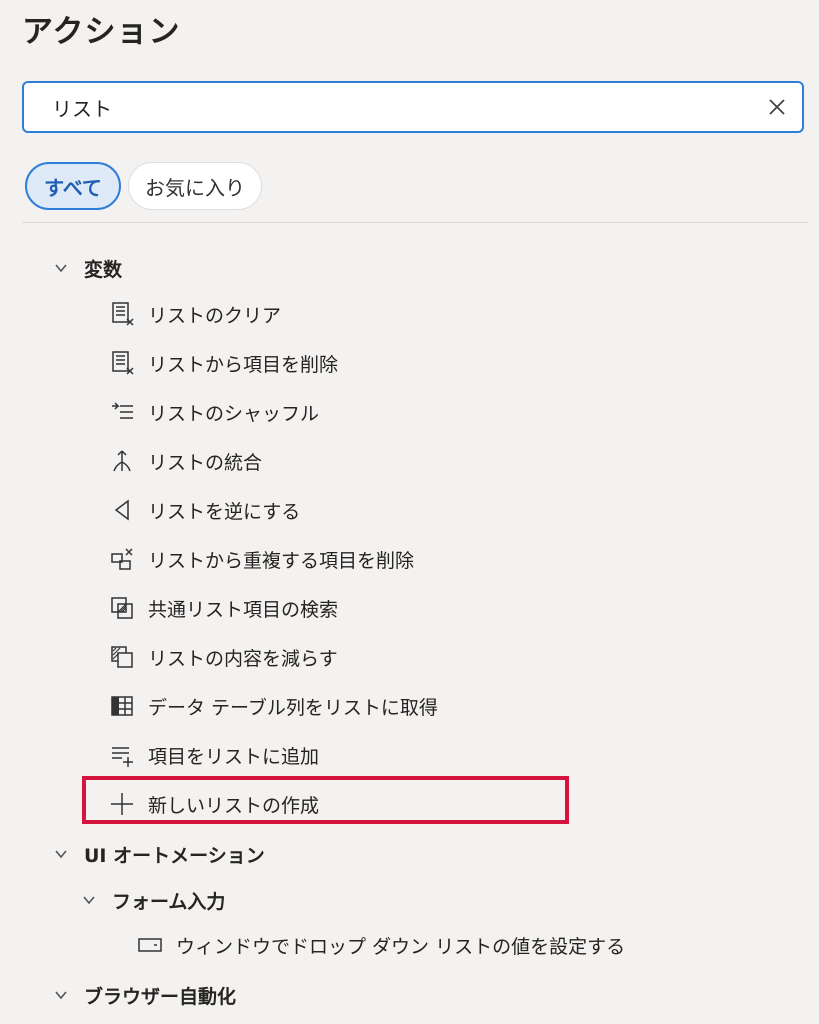  Describe the element at coordinates (160, 996) in the screenshot. I see `group-label: ブラウザー自動化` at that location.